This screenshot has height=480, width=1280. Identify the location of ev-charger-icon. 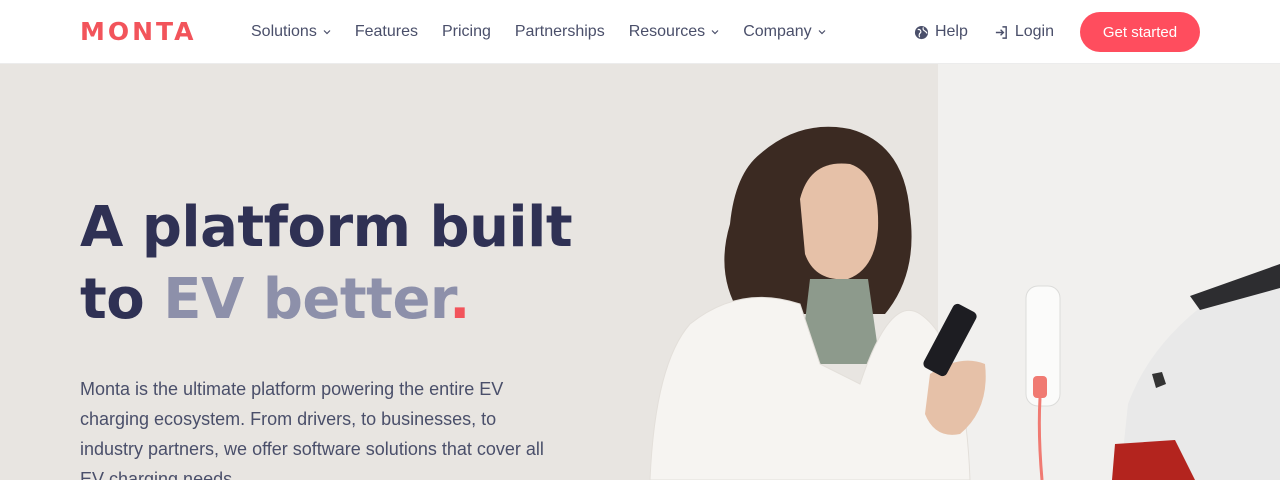
(1043, 382).